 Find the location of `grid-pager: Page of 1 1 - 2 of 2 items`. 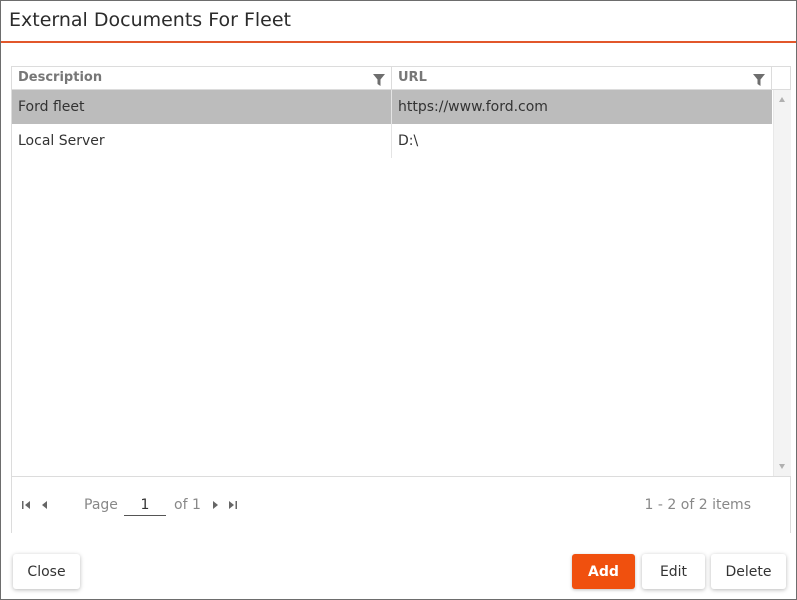

grid-pager: Page of 1 1 - 2 of 2 items is located at coordinates (401, 504).